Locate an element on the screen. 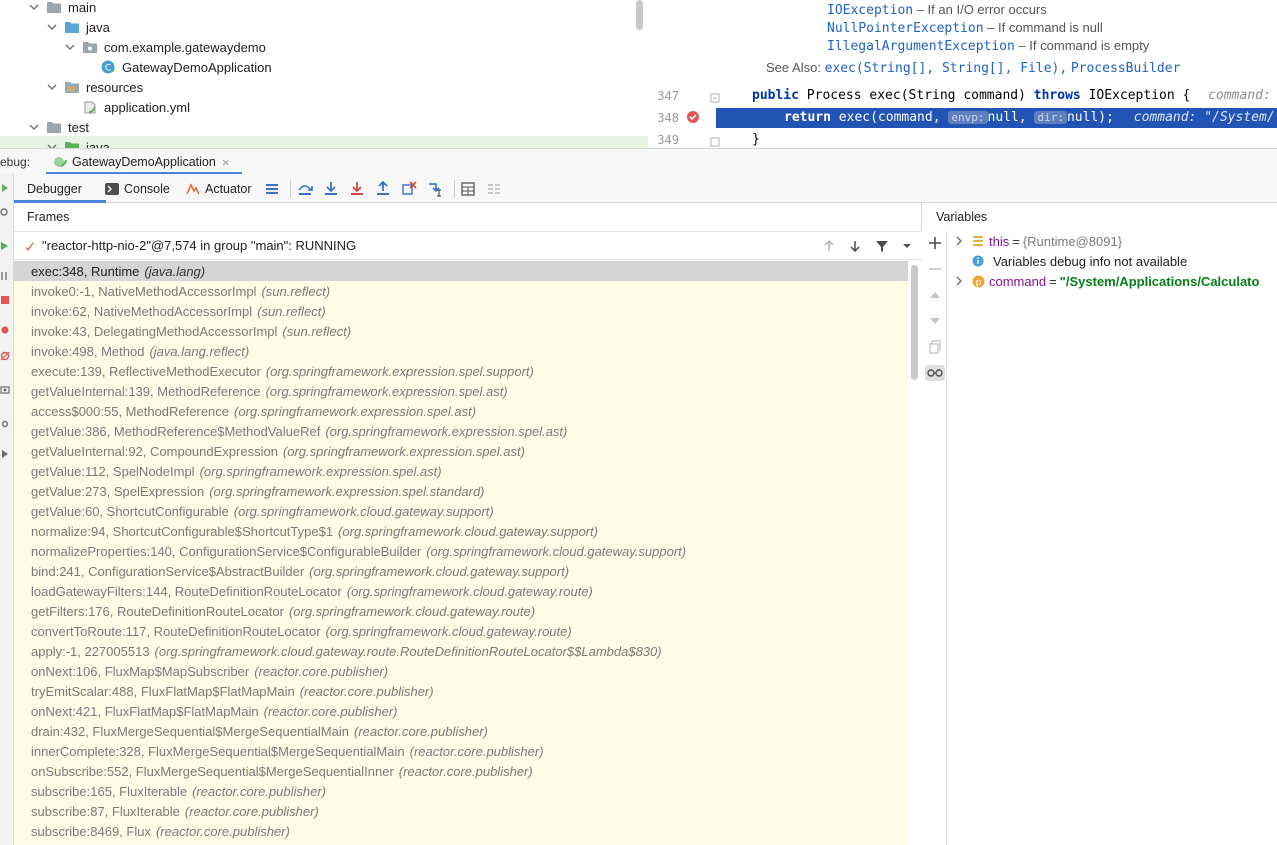 Image resolution: width=1277 pixels, height=845 pixels. frame-row: invoke:498, Method (java.lang.reflect) is located at coordinates (461, 351).